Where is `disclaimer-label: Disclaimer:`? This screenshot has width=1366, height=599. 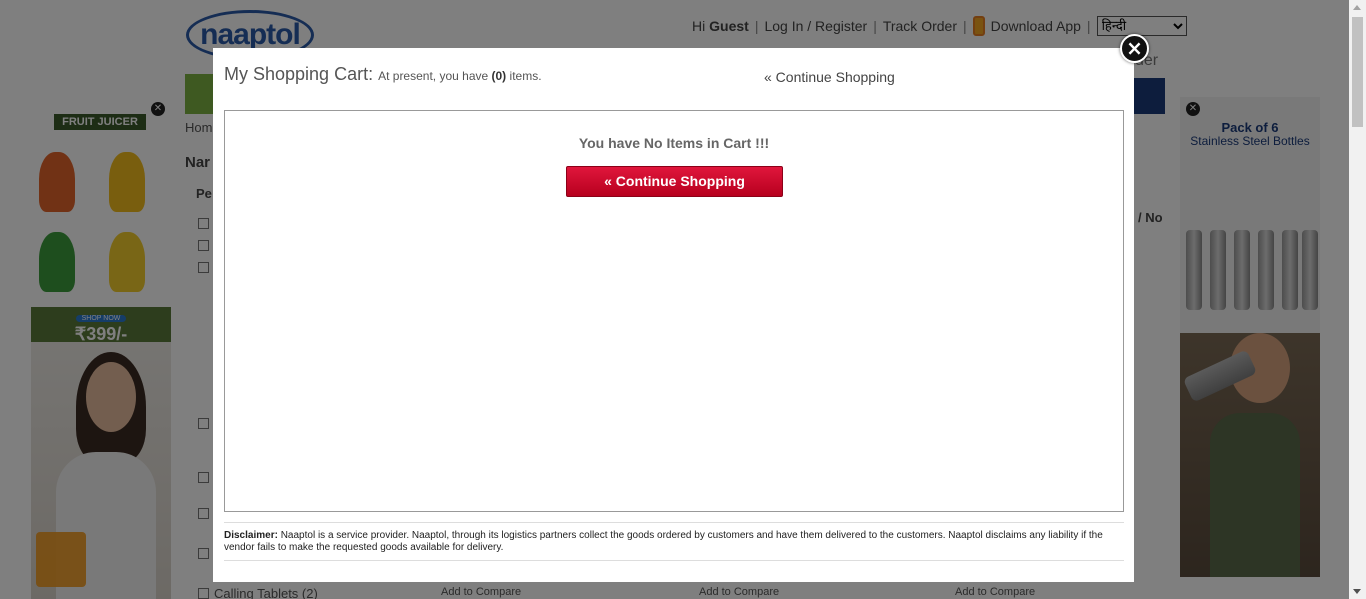
disclaimer-label: Disclaimer: is located at coordinates (251, 535).